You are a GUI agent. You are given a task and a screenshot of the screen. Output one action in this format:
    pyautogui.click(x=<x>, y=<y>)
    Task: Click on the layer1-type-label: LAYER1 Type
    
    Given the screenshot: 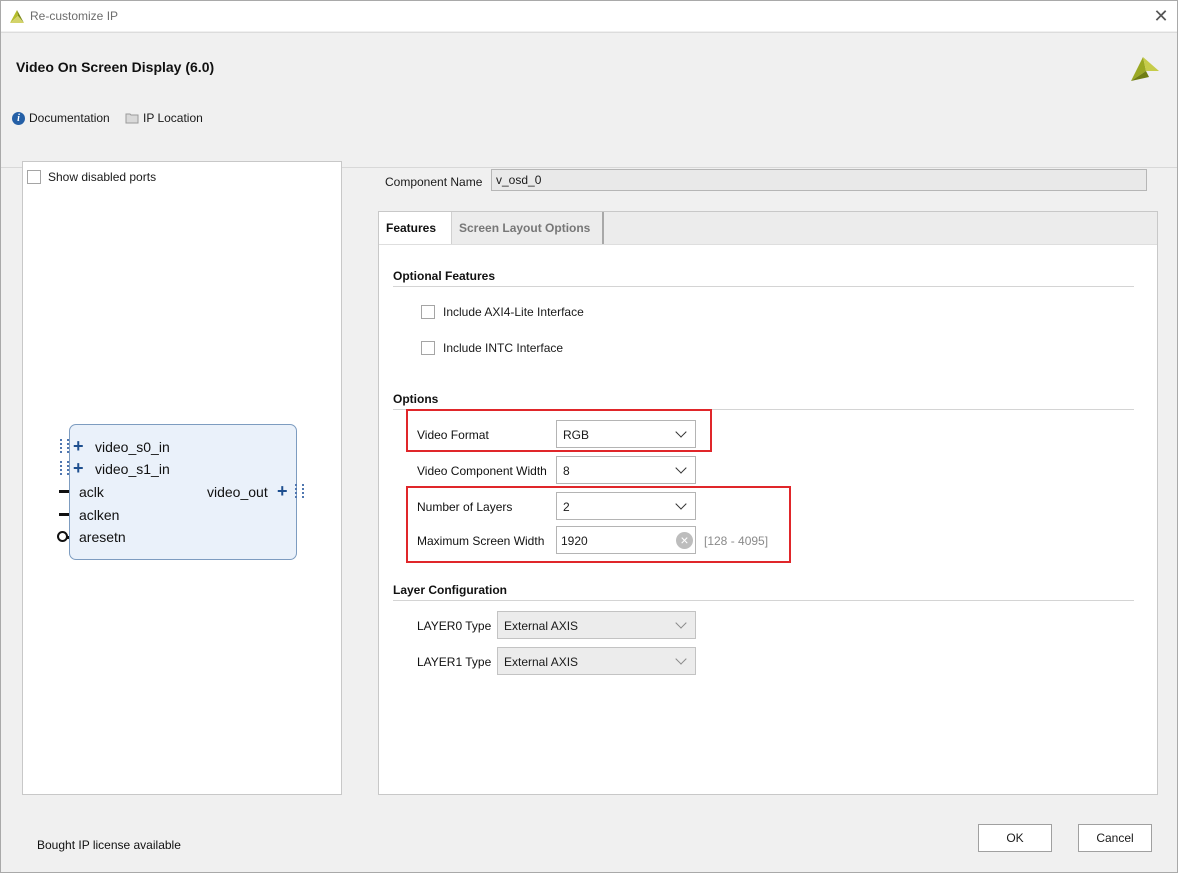 What is the action you would take?
    pyautogui.click(x=454, y=662)
    